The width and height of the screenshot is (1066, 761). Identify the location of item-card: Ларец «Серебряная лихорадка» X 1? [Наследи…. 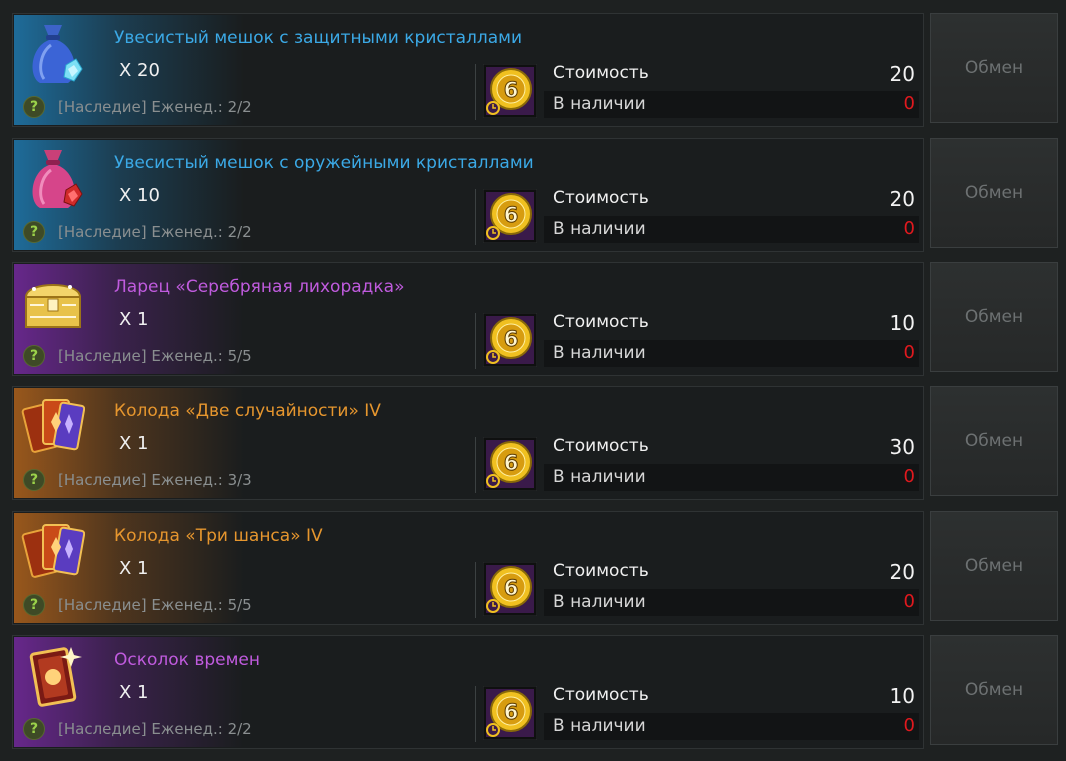
(468, 319).